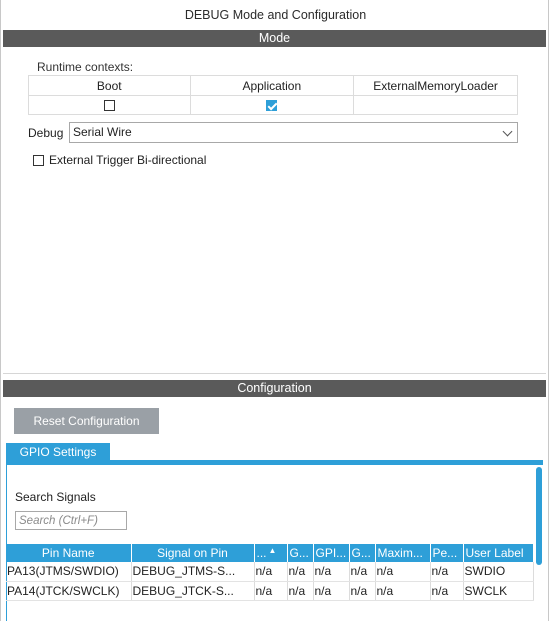 This screenshot has height=621, width=549. Describe the element at coordinates (38, 161) in the screenshot. I see `external-trigger-checkbox` at that location.